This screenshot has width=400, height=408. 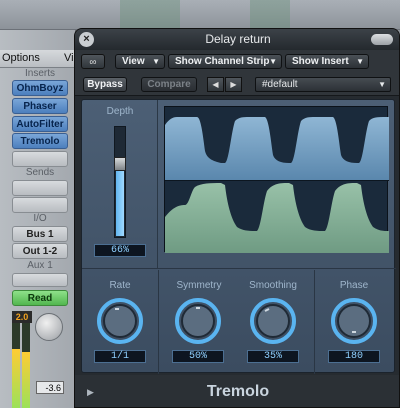 I want to click on view-dropdown: View ▼, so click(x=140, y=61).